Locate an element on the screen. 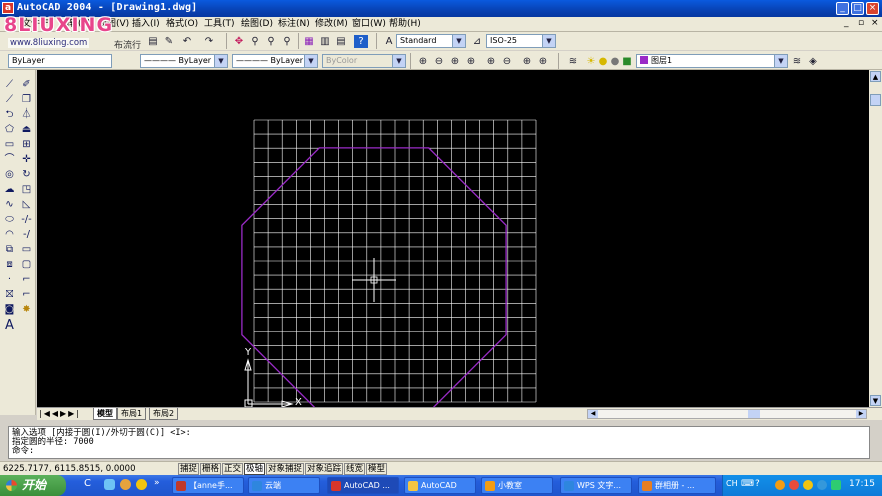 This screenshot has height=496, width=882. design-center-icon: ▥ is located at coordinates (325, 41).